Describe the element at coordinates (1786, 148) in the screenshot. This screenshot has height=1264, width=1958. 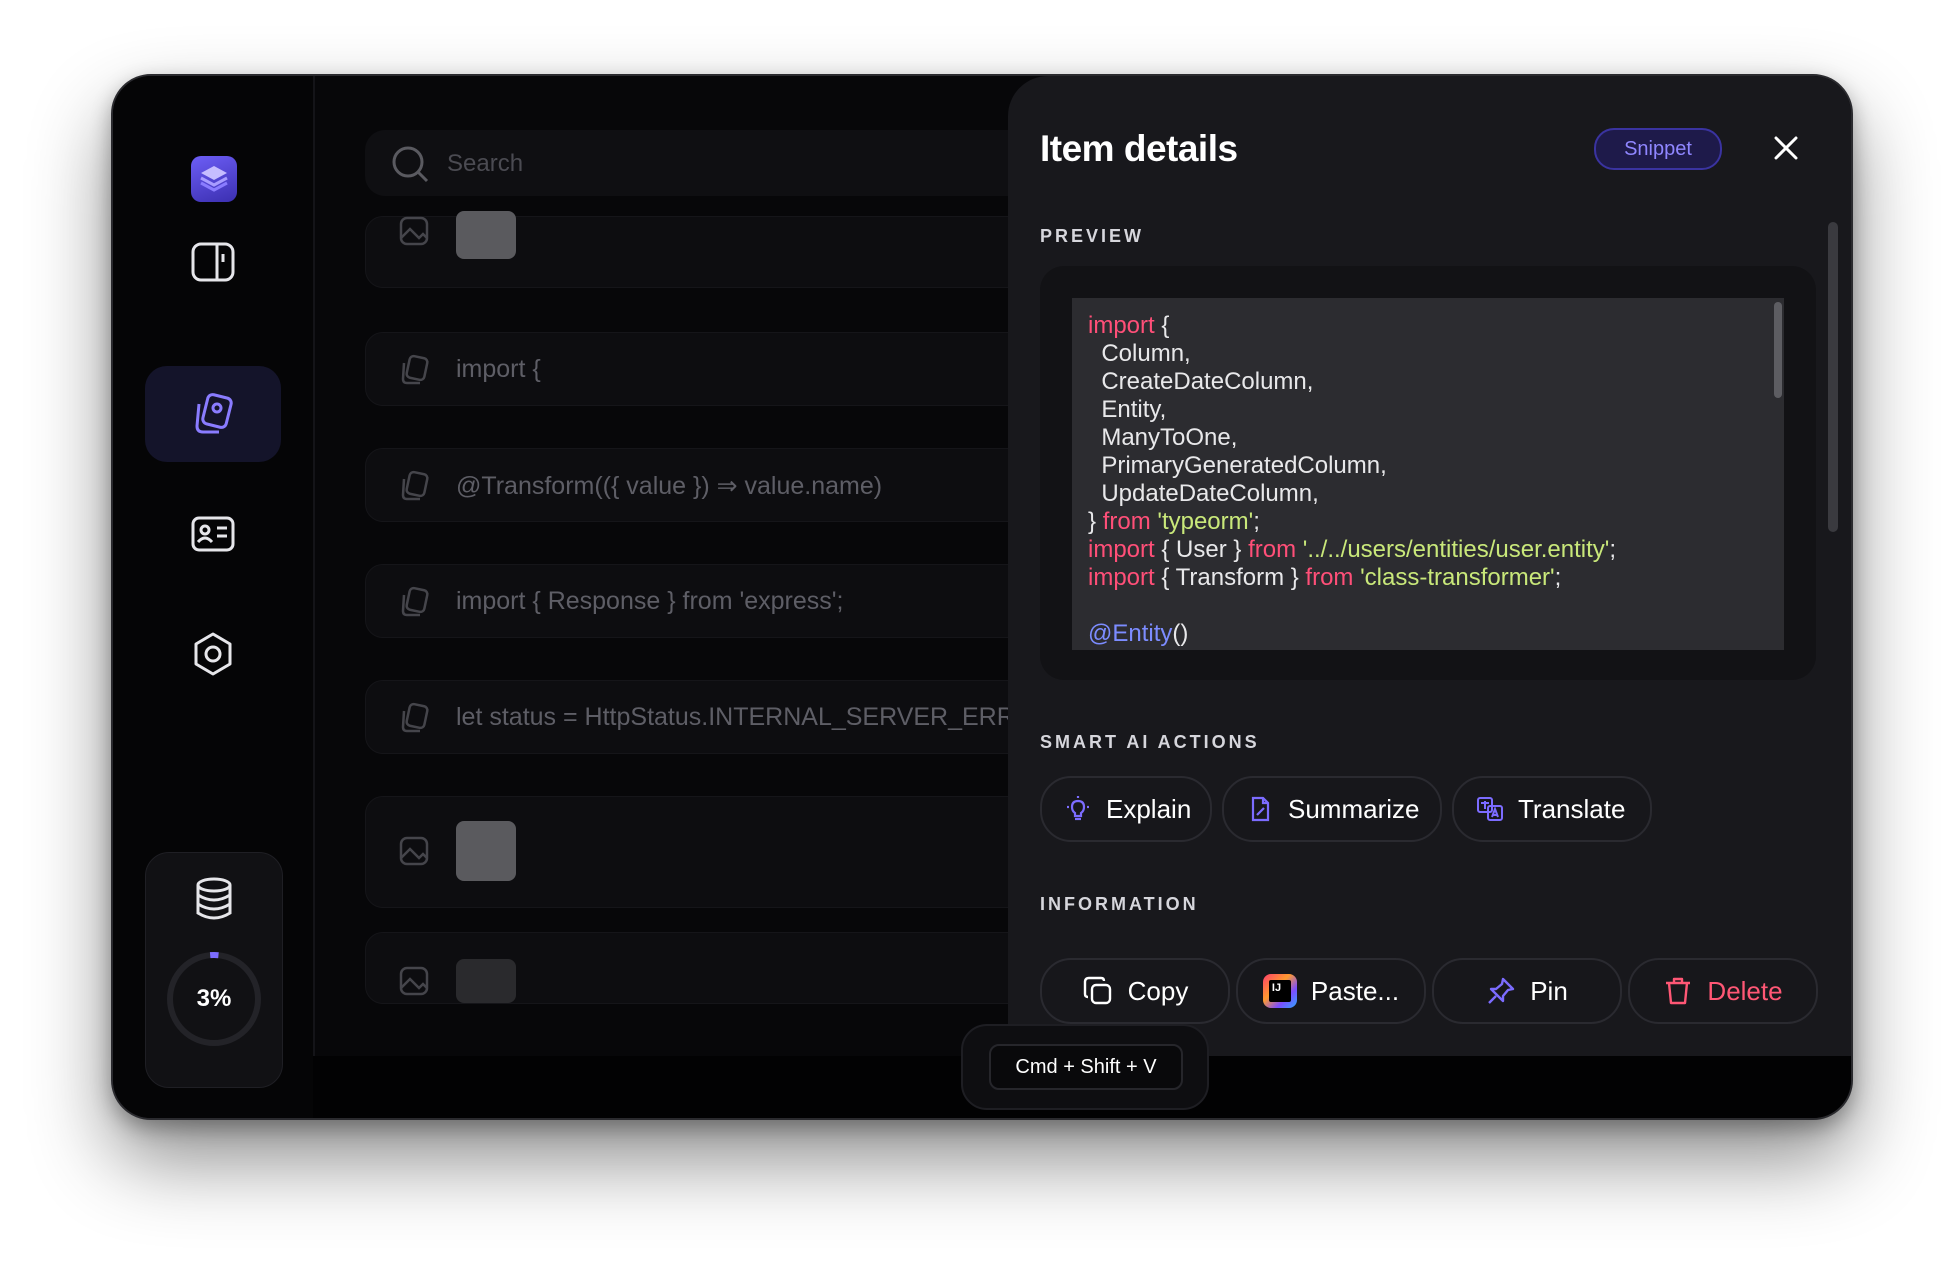
I see `close-icon` at that location.